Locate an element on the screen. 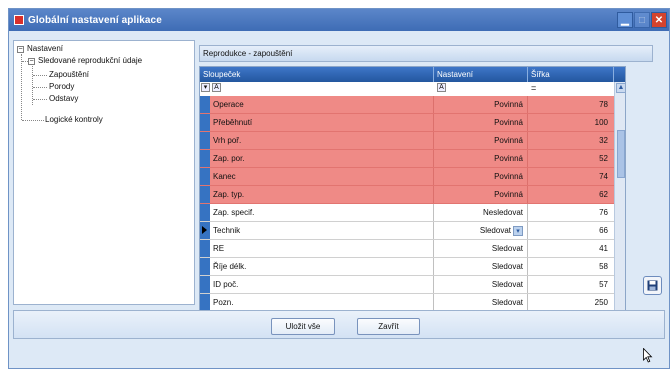 The height and width of the screenshot is (369, 672). cell-column-name: Vrh poř. is located at coordinates (322, 140).